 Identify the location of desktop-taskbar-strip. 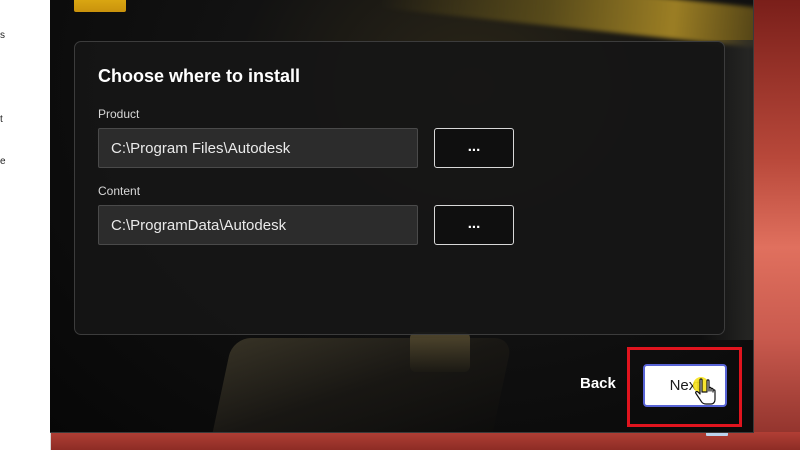
(400, 441).